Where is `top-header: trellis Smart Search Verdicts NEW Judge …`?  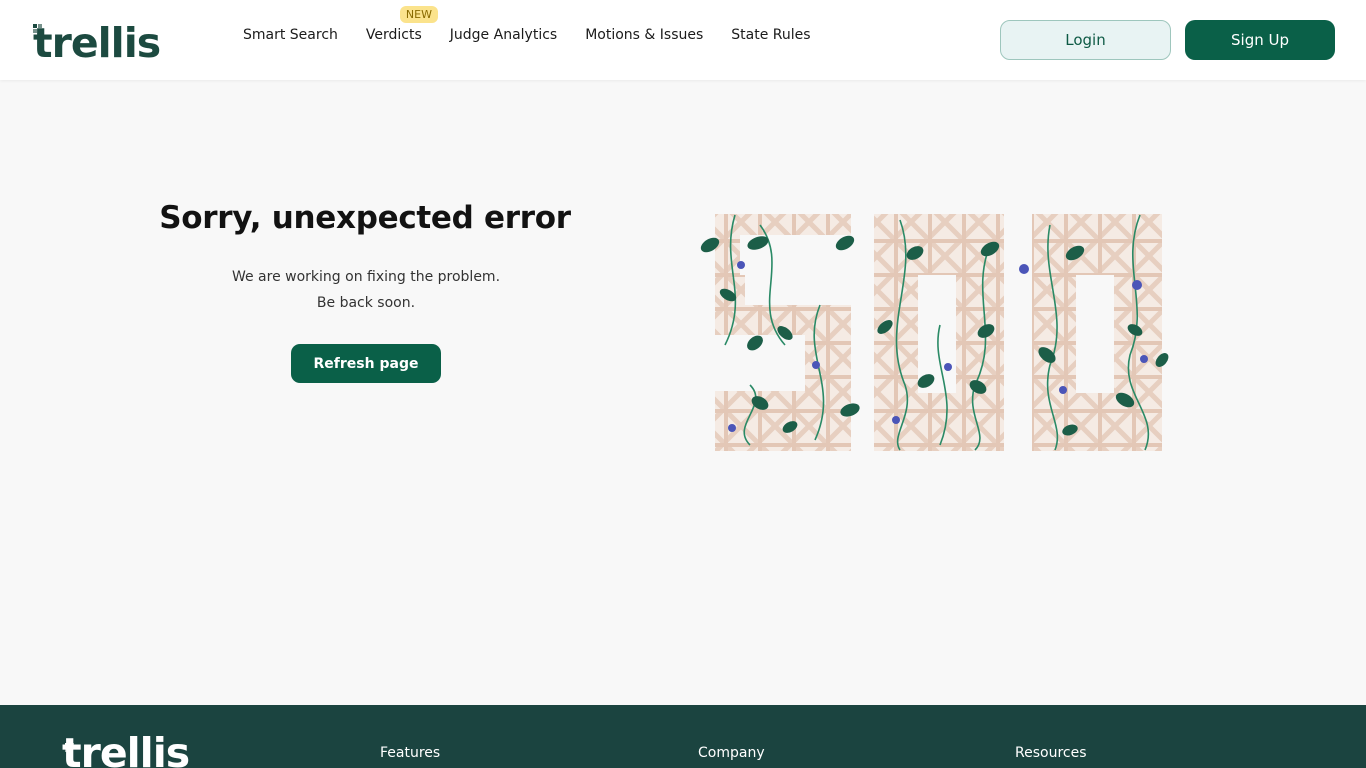 top-header: trellis Smart Search Verdicts NEW Judge … is located at coordinates (683, 40).